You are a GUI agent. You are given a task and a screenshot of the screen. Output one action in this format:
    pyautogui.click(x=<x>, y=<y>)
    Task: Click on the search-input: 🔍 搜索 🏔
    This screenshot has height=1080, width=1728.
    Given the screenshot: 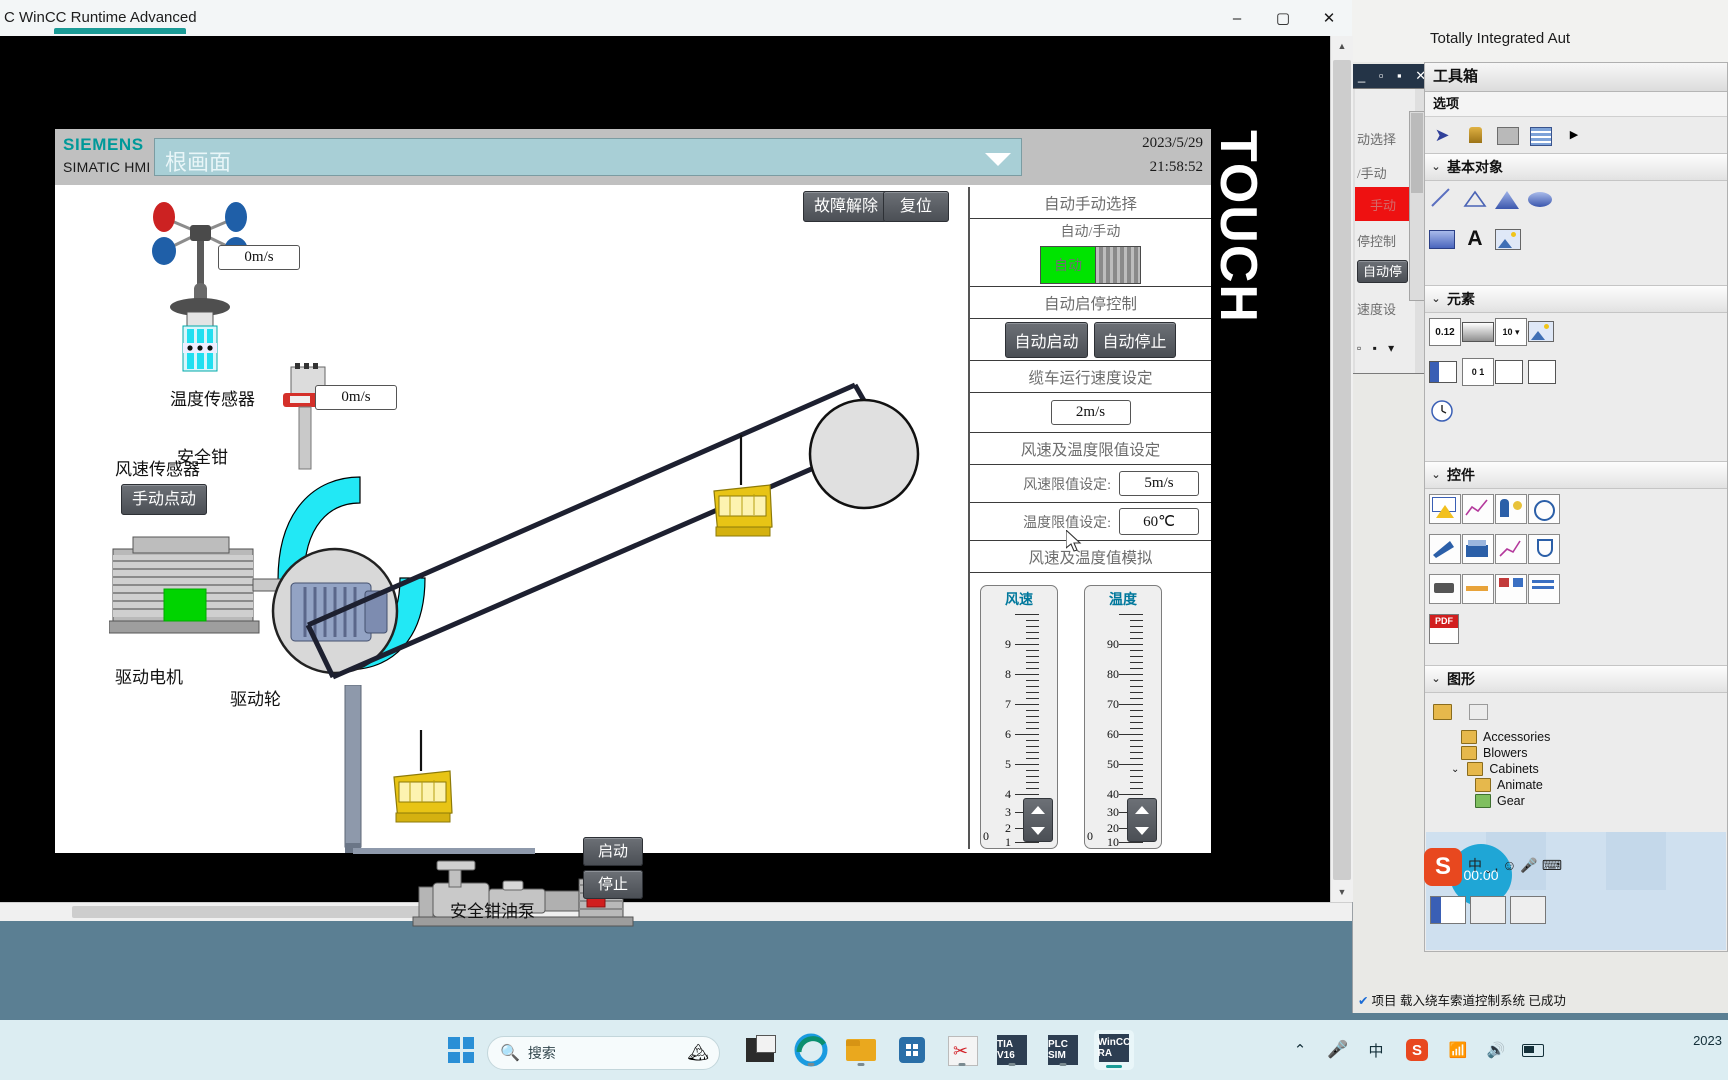 What is the action you would take?
    pyautogui.click(x=603, y=1053)
    